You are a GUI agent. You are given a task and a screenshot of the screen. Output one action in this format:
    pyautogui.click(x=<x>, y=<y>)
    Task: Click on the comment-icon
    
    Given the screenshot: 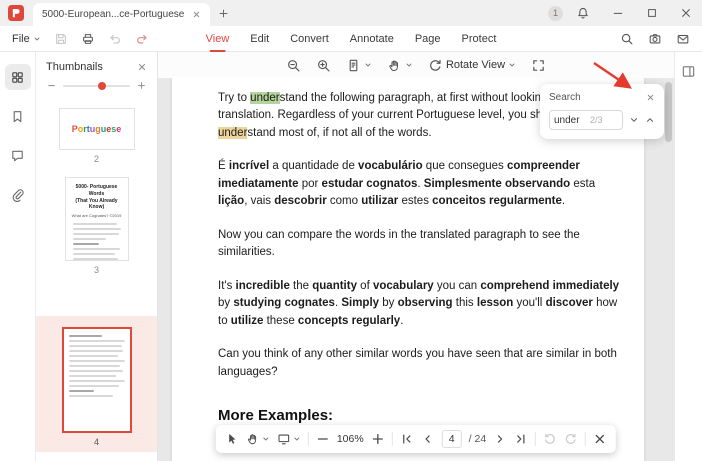 What is the action you would take?
    pyautogui.click(x=17, y=155)
    